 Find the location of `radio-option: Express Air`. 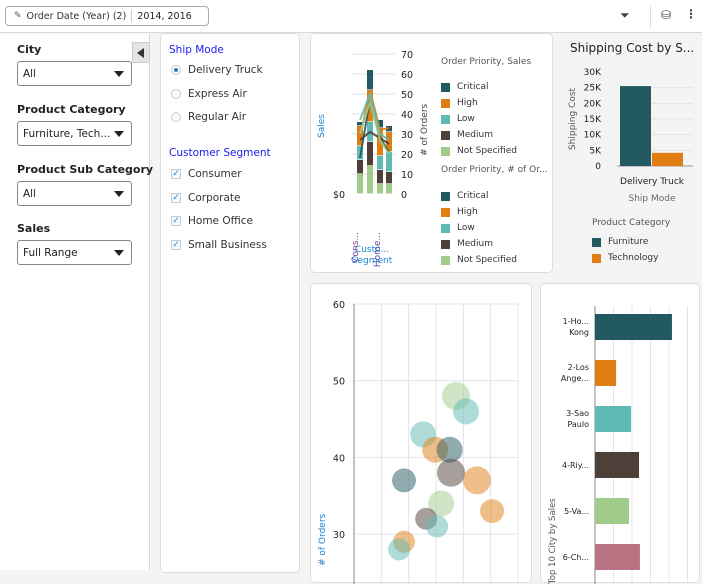

radio-option: Express Air is located at coordinates (209, 94).